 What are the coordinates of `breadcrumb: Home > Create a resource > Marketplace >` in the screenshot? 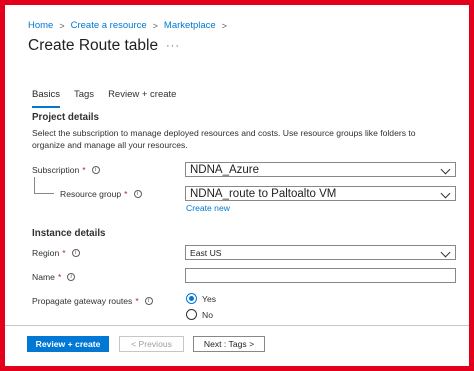 It's located at (130, 25).